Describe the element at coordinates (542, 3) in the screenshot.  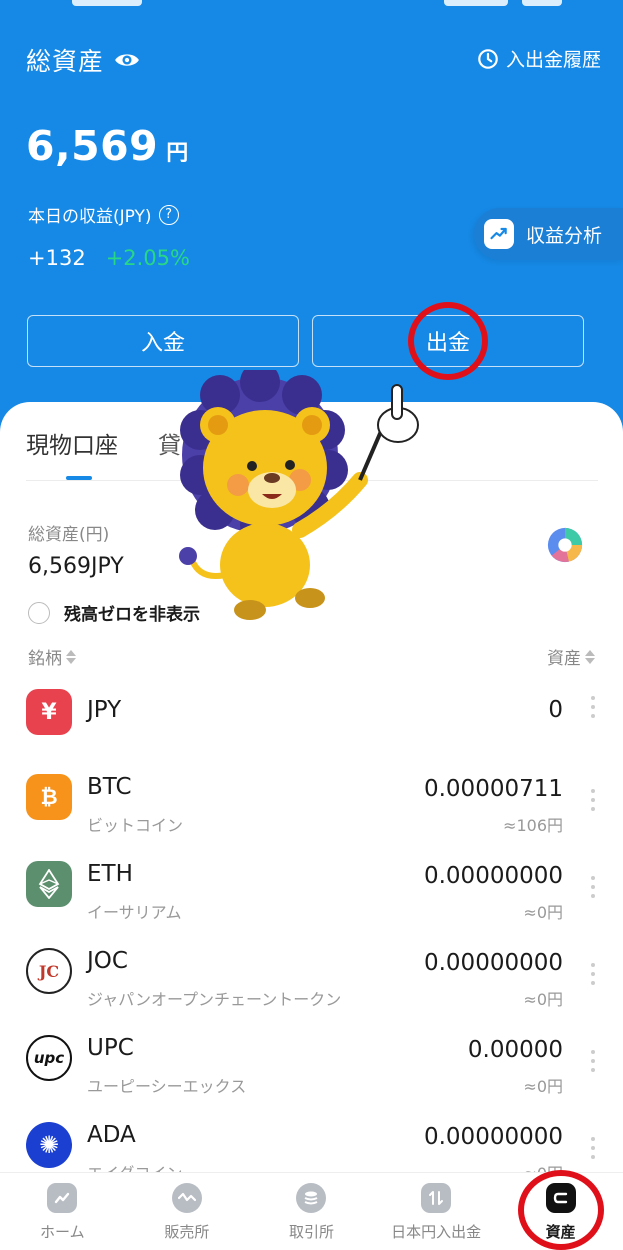
I see `battery-icon` at that location.